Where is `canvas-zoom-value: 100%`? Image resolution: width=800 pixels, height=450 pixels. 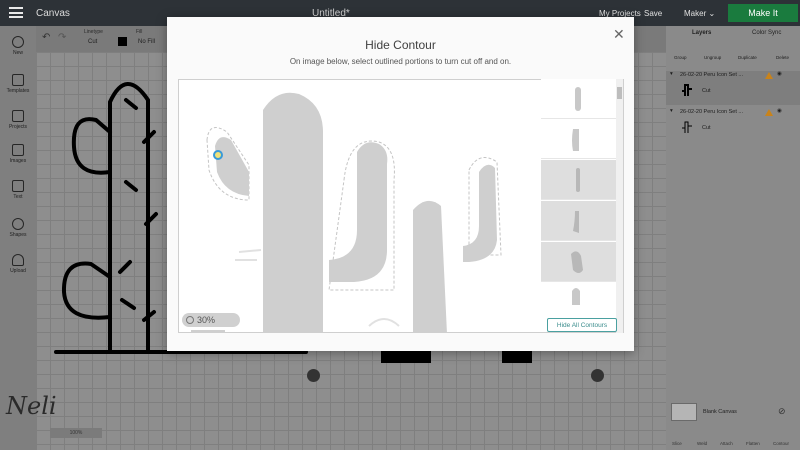 canvas-zoom-value: 100% is located at coordinates (76, 433).